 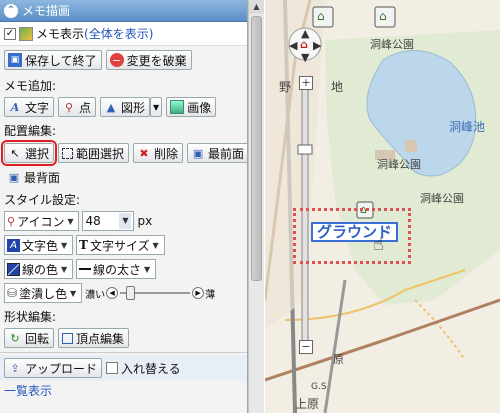 What do you see at coordinates (77, 107) in the screenshot?
I see `add-point-button: ⚲ 点` at bounding box center [77, 107].